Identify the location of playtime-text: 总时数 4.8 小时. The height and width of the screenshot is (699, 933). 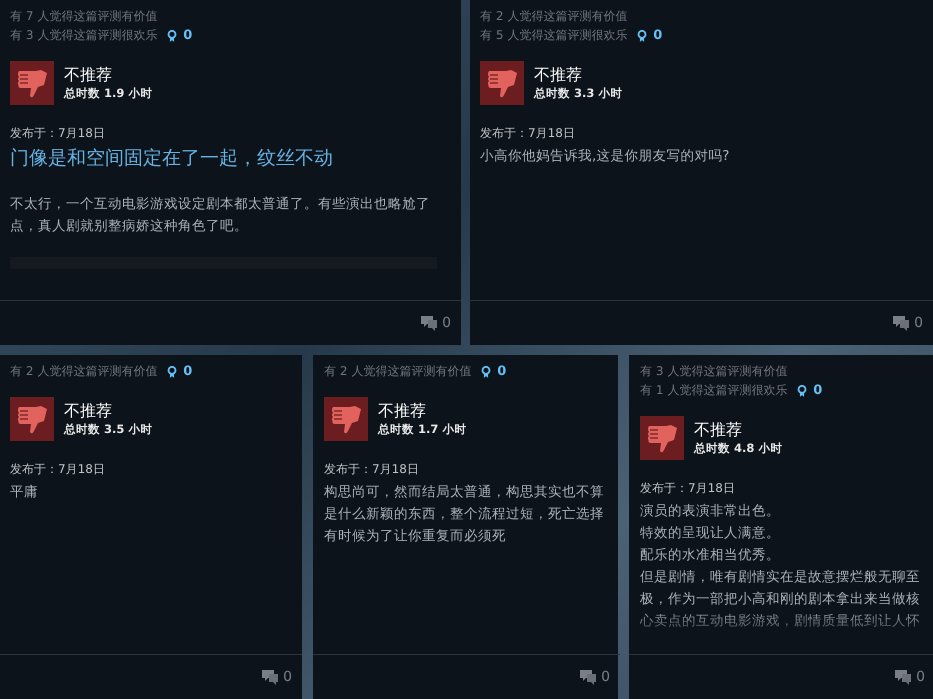
(738, 448).